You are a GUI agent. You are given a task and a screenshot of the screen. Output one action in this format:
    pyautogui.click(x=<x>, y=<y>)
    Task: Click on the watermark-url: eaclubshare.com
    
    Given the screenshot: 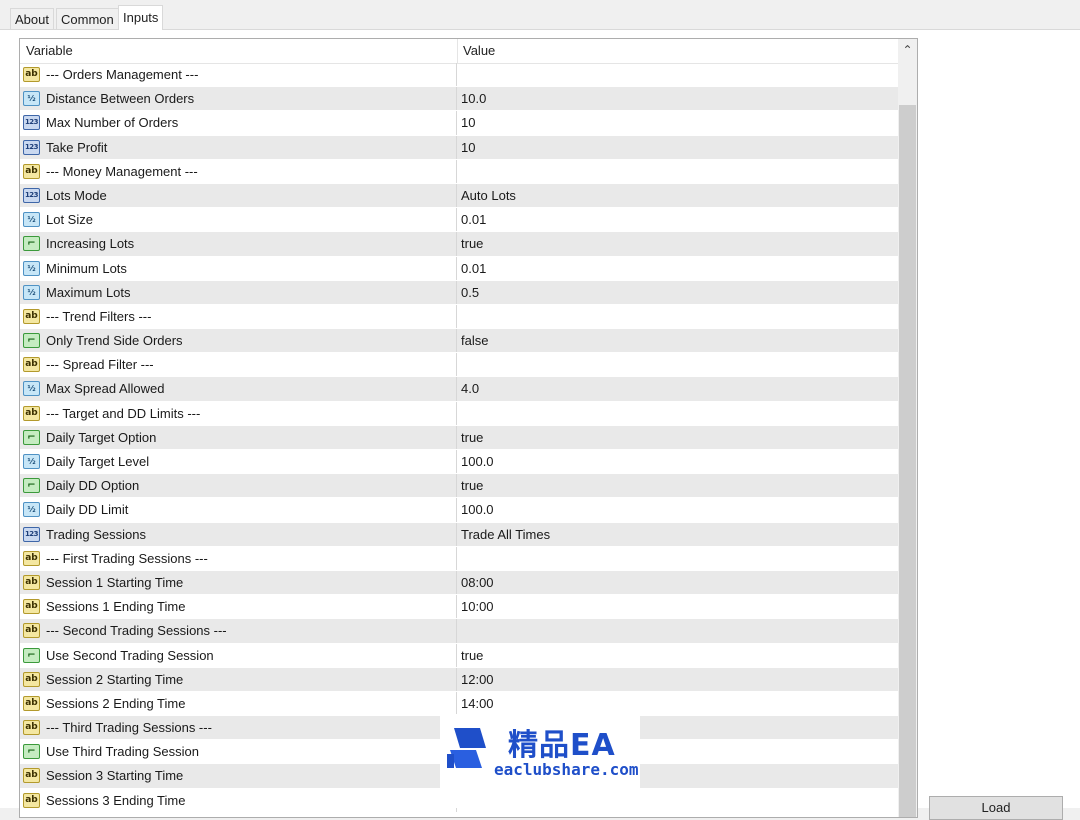 What is the action you would take?
    pyautogui.click(x=566, y=769)
    